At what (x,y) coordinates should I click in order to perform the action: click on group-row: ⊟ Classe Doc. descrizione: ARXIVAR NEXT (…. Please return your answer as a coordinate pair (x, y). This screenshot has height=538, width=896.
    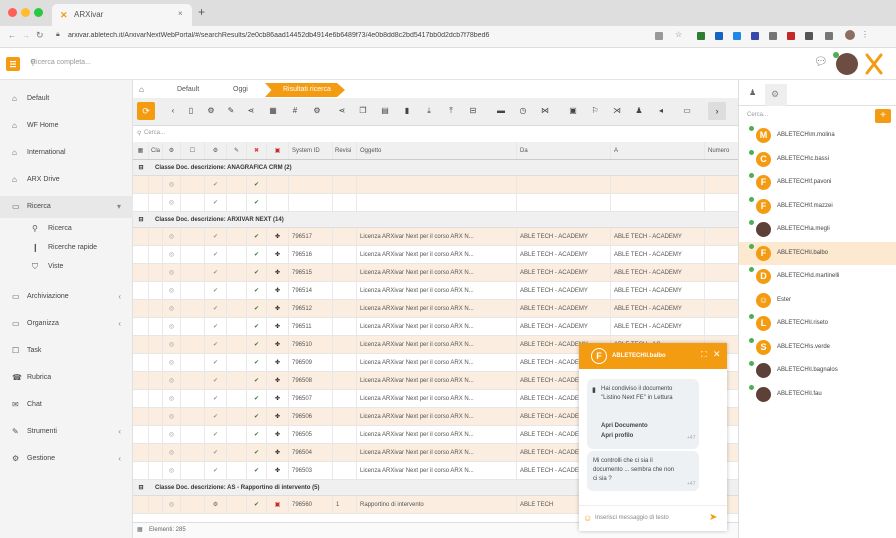
    Looking at the image, I should click on (435, 220).